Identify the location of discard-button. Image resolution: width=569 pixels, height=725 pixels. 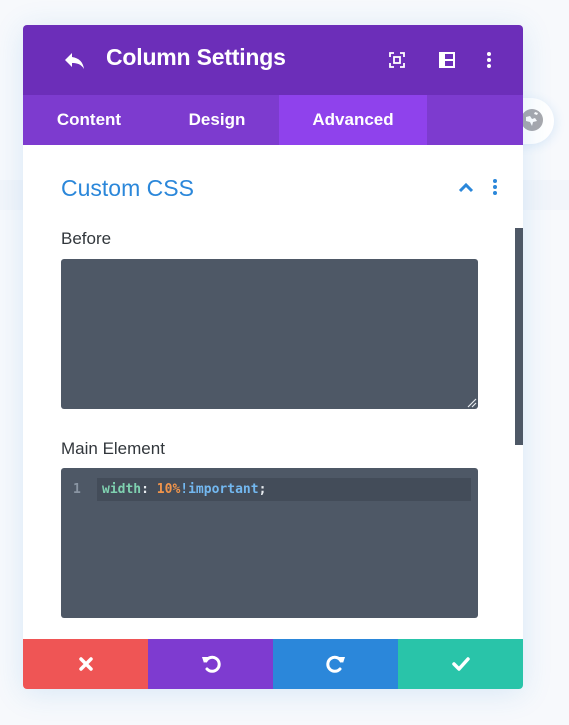
(85, 664).